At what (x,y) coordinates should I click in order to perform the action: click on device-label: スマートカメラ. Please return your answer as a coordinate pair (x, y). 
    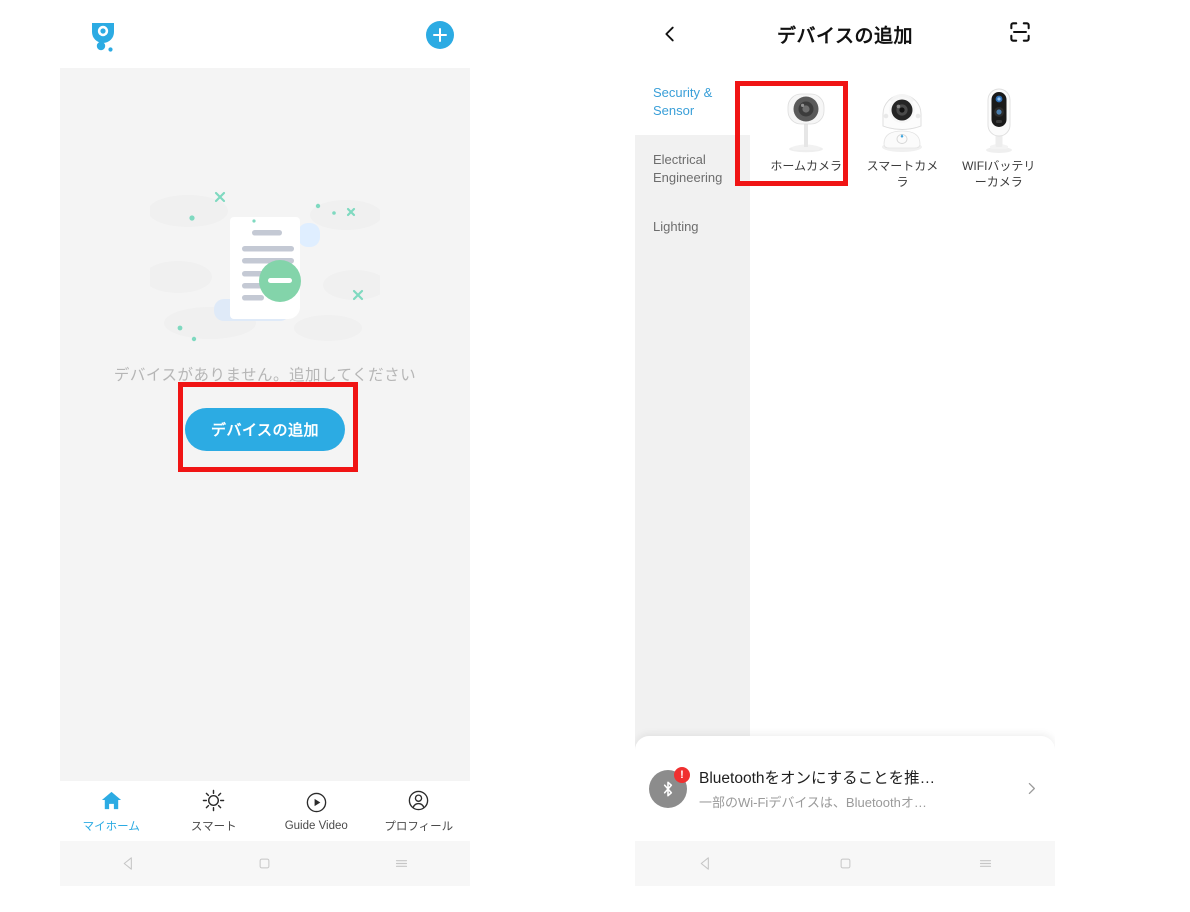
    Looking at the image, I should click on (902, 174).